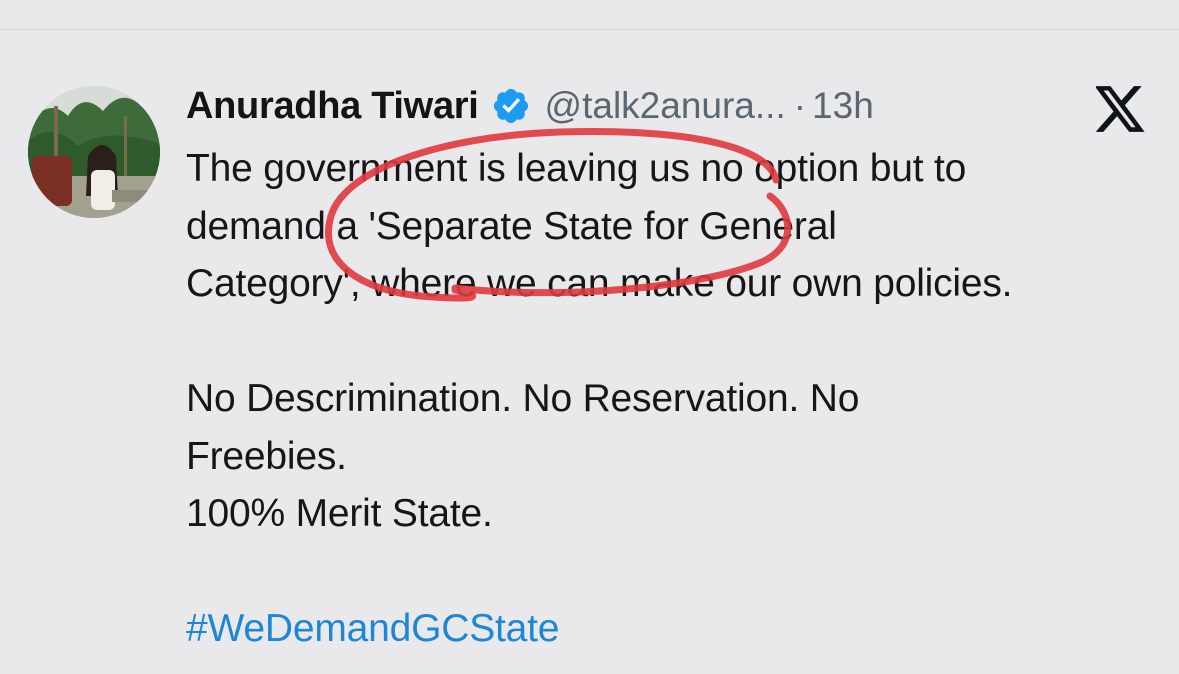 The image size is (1179, 674). I want to click on tweet-line: No Descrimination. No Reservation. No, so click(523, 398).